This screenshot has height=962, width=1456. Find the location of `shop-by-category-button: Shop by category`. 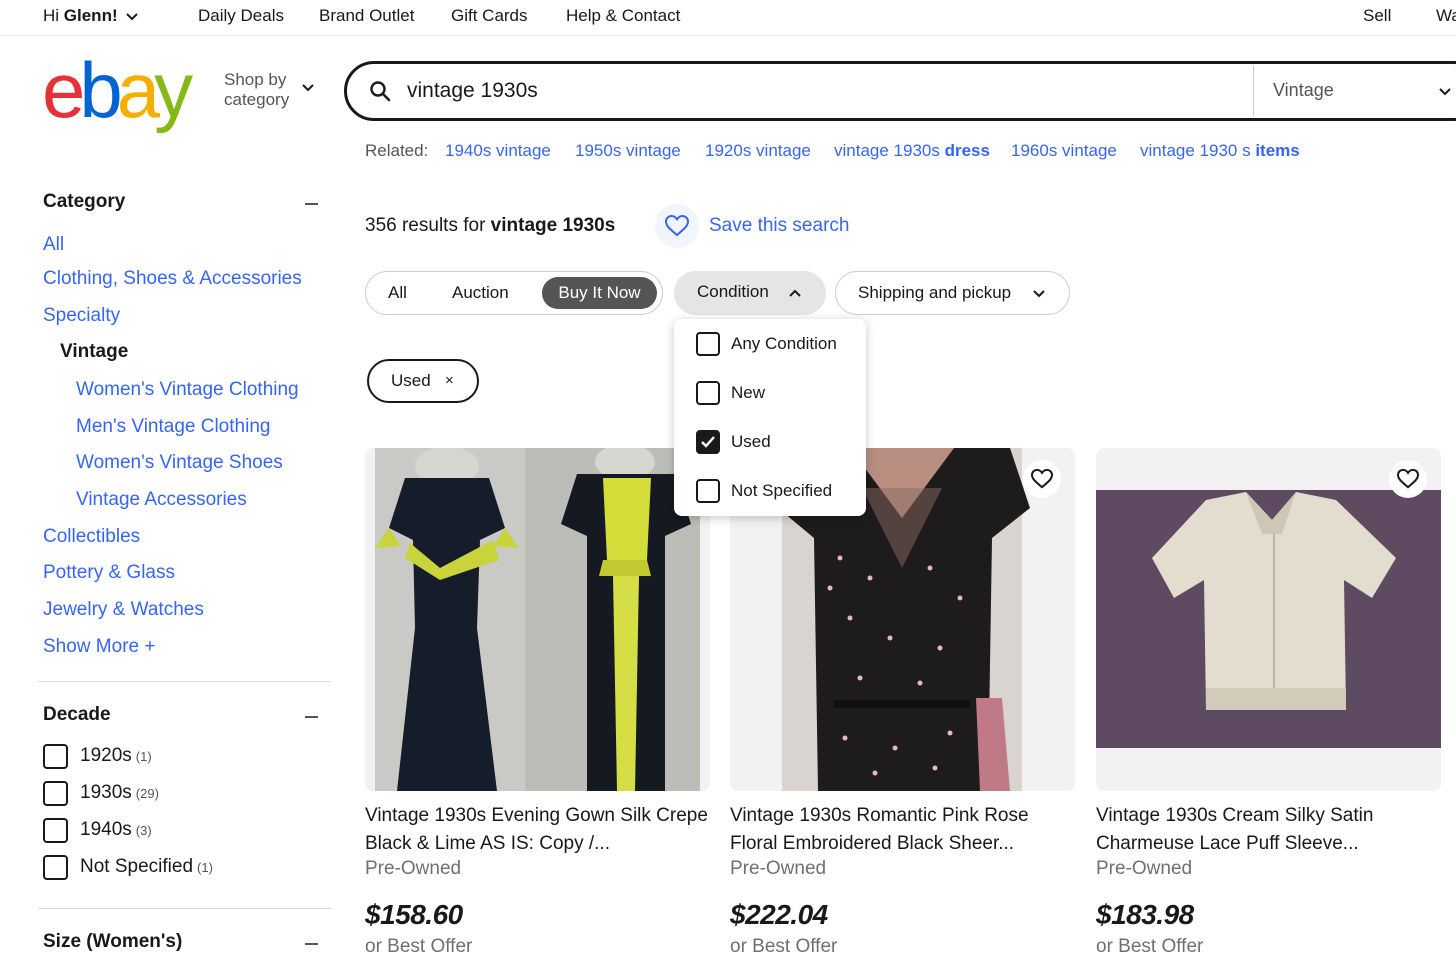

shop-by-category-button: Shop by category is located at coordinates (256, 90).